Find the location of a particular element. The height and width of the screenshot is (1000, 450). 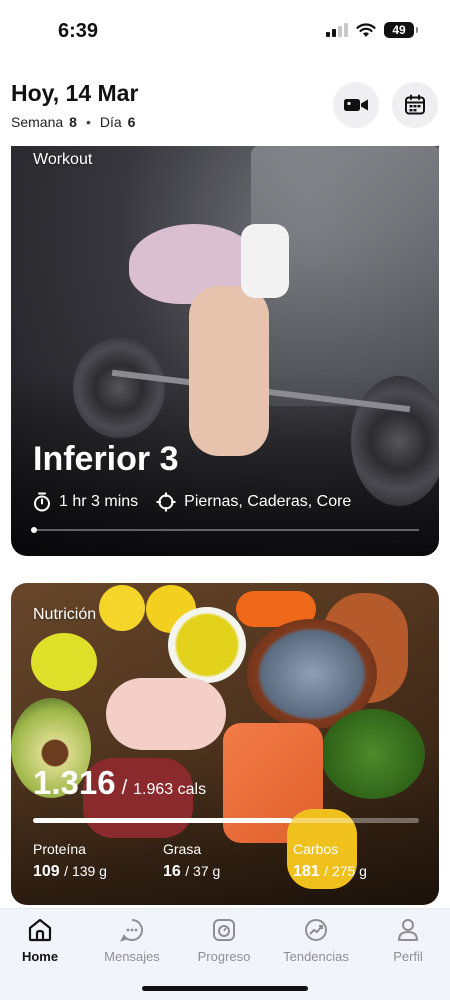

week-label: Semana is located at coordinates (37, 122).